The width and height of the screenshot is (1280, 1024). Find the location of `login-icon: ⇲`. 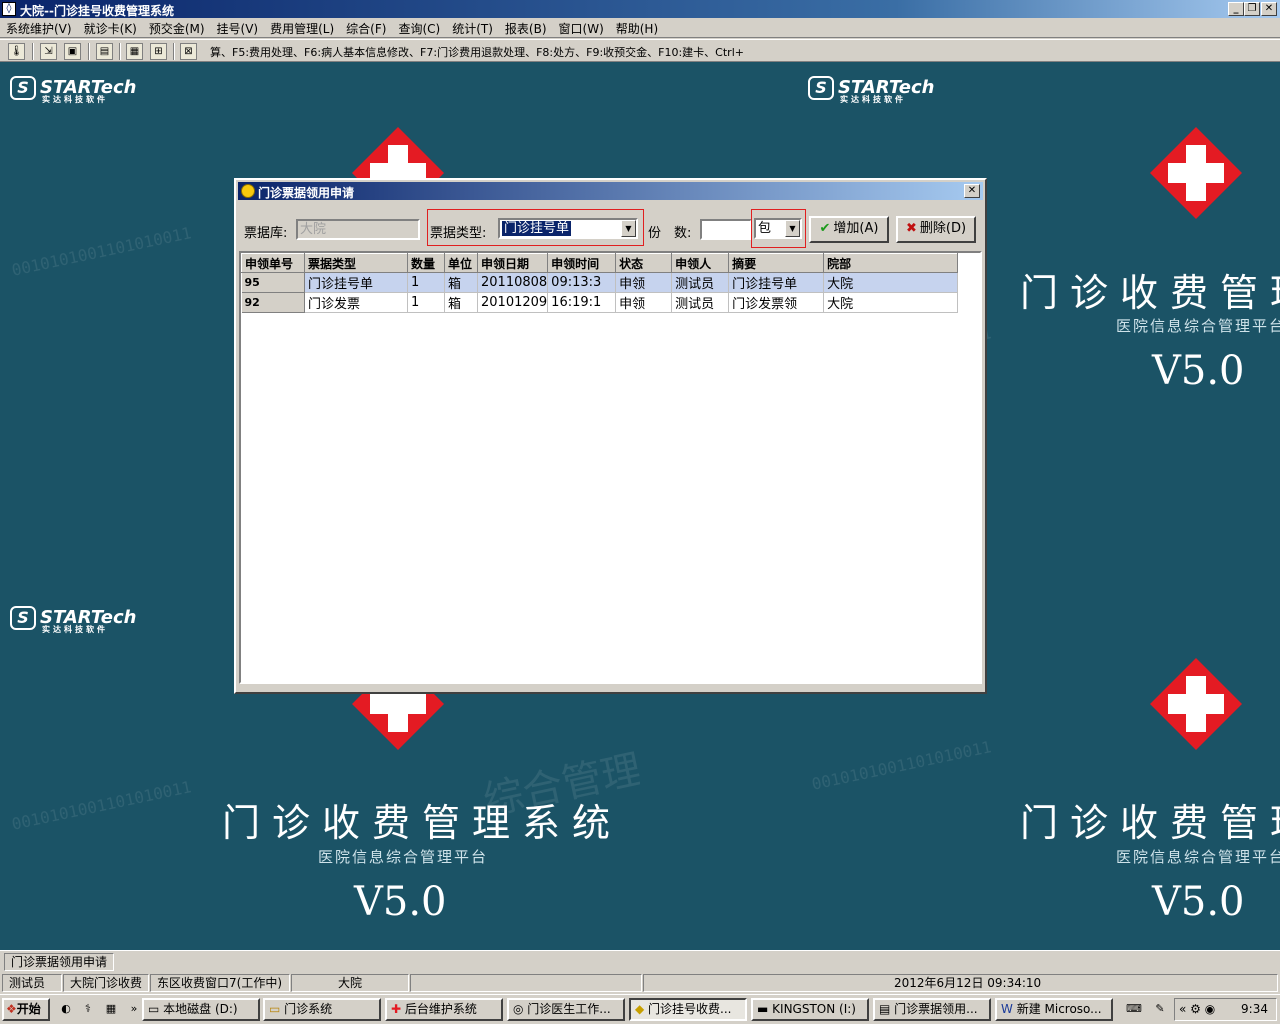

login-icon: ⇲ is located at coordinates (48, 51).